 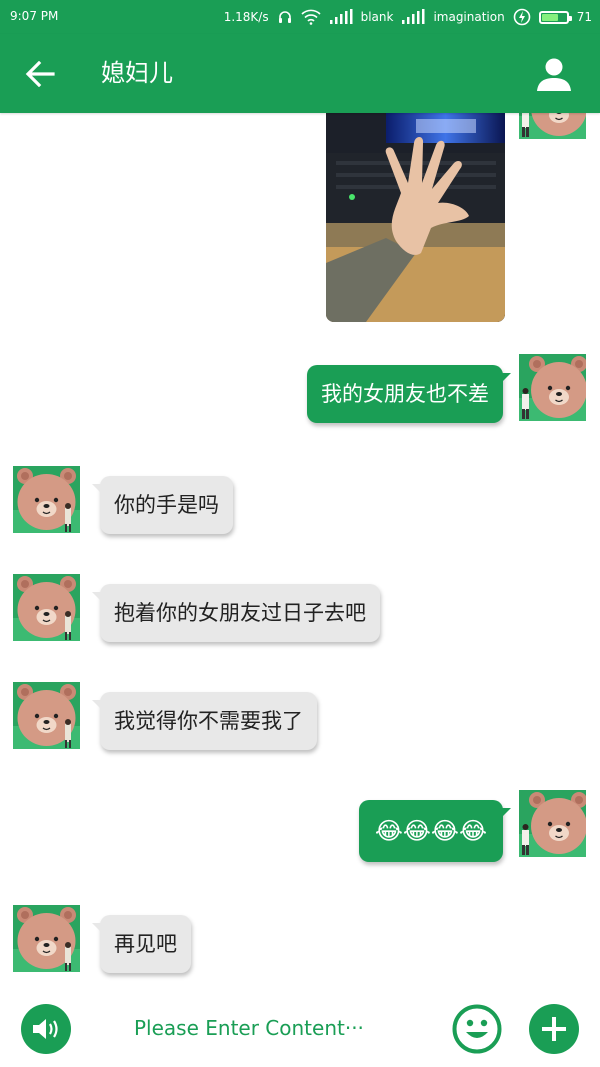 I want to click on carrier-1: blank, so click(x=377, y=17).